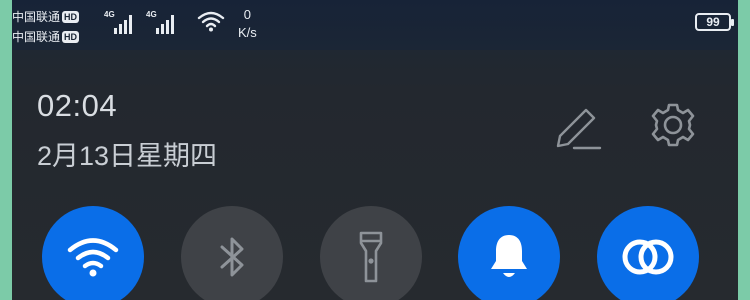 The height and width of the screenshot is (300, 750). I want to click on toggle-flashlight, so click(371, 253).